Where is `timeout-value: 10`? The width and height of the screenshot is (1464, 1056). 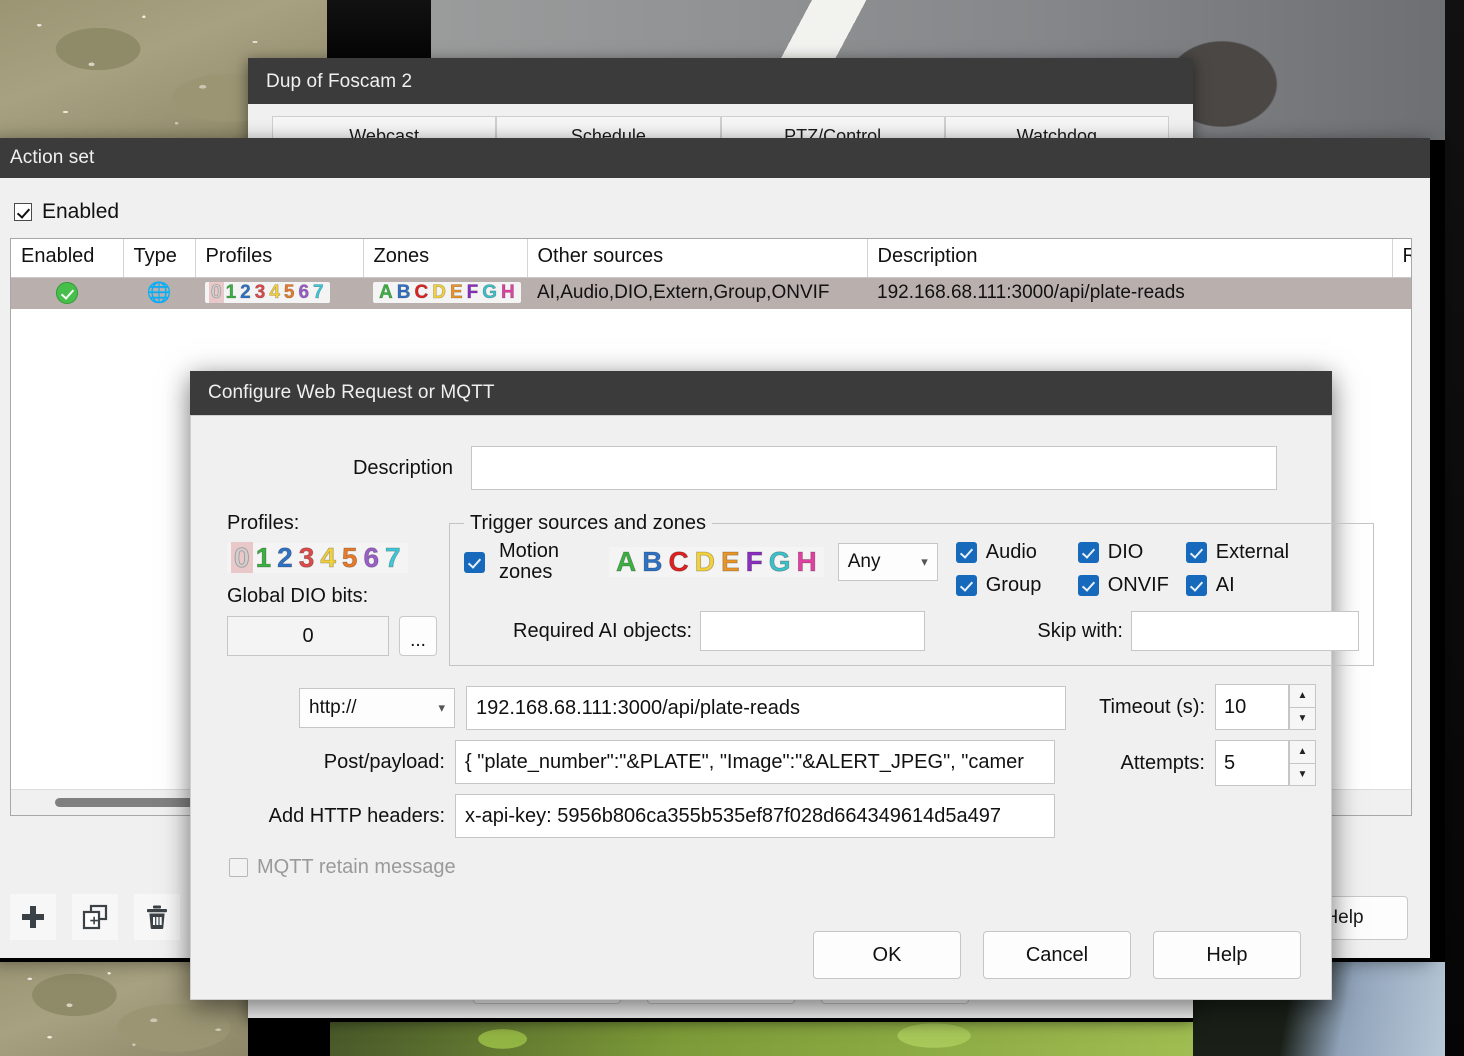
timeout-value: 10 is located at coordinates (1252, 707).